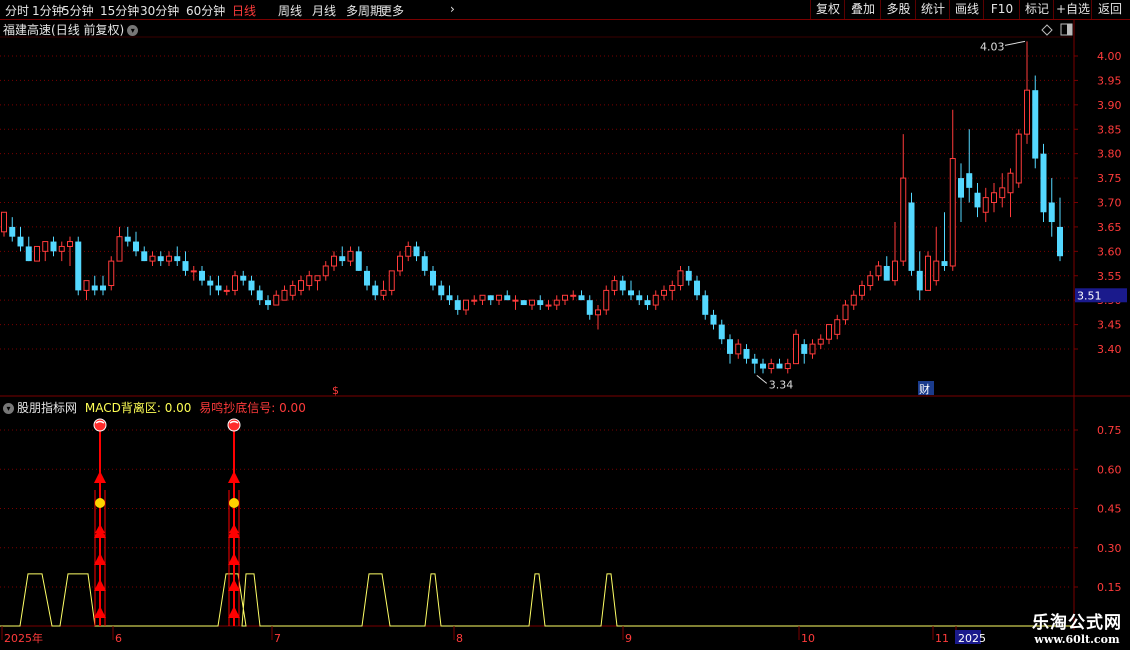  Describe the element at coordinates (133, 30) in the screenshot. I see `chevron-down-icon: ▾` at that location.